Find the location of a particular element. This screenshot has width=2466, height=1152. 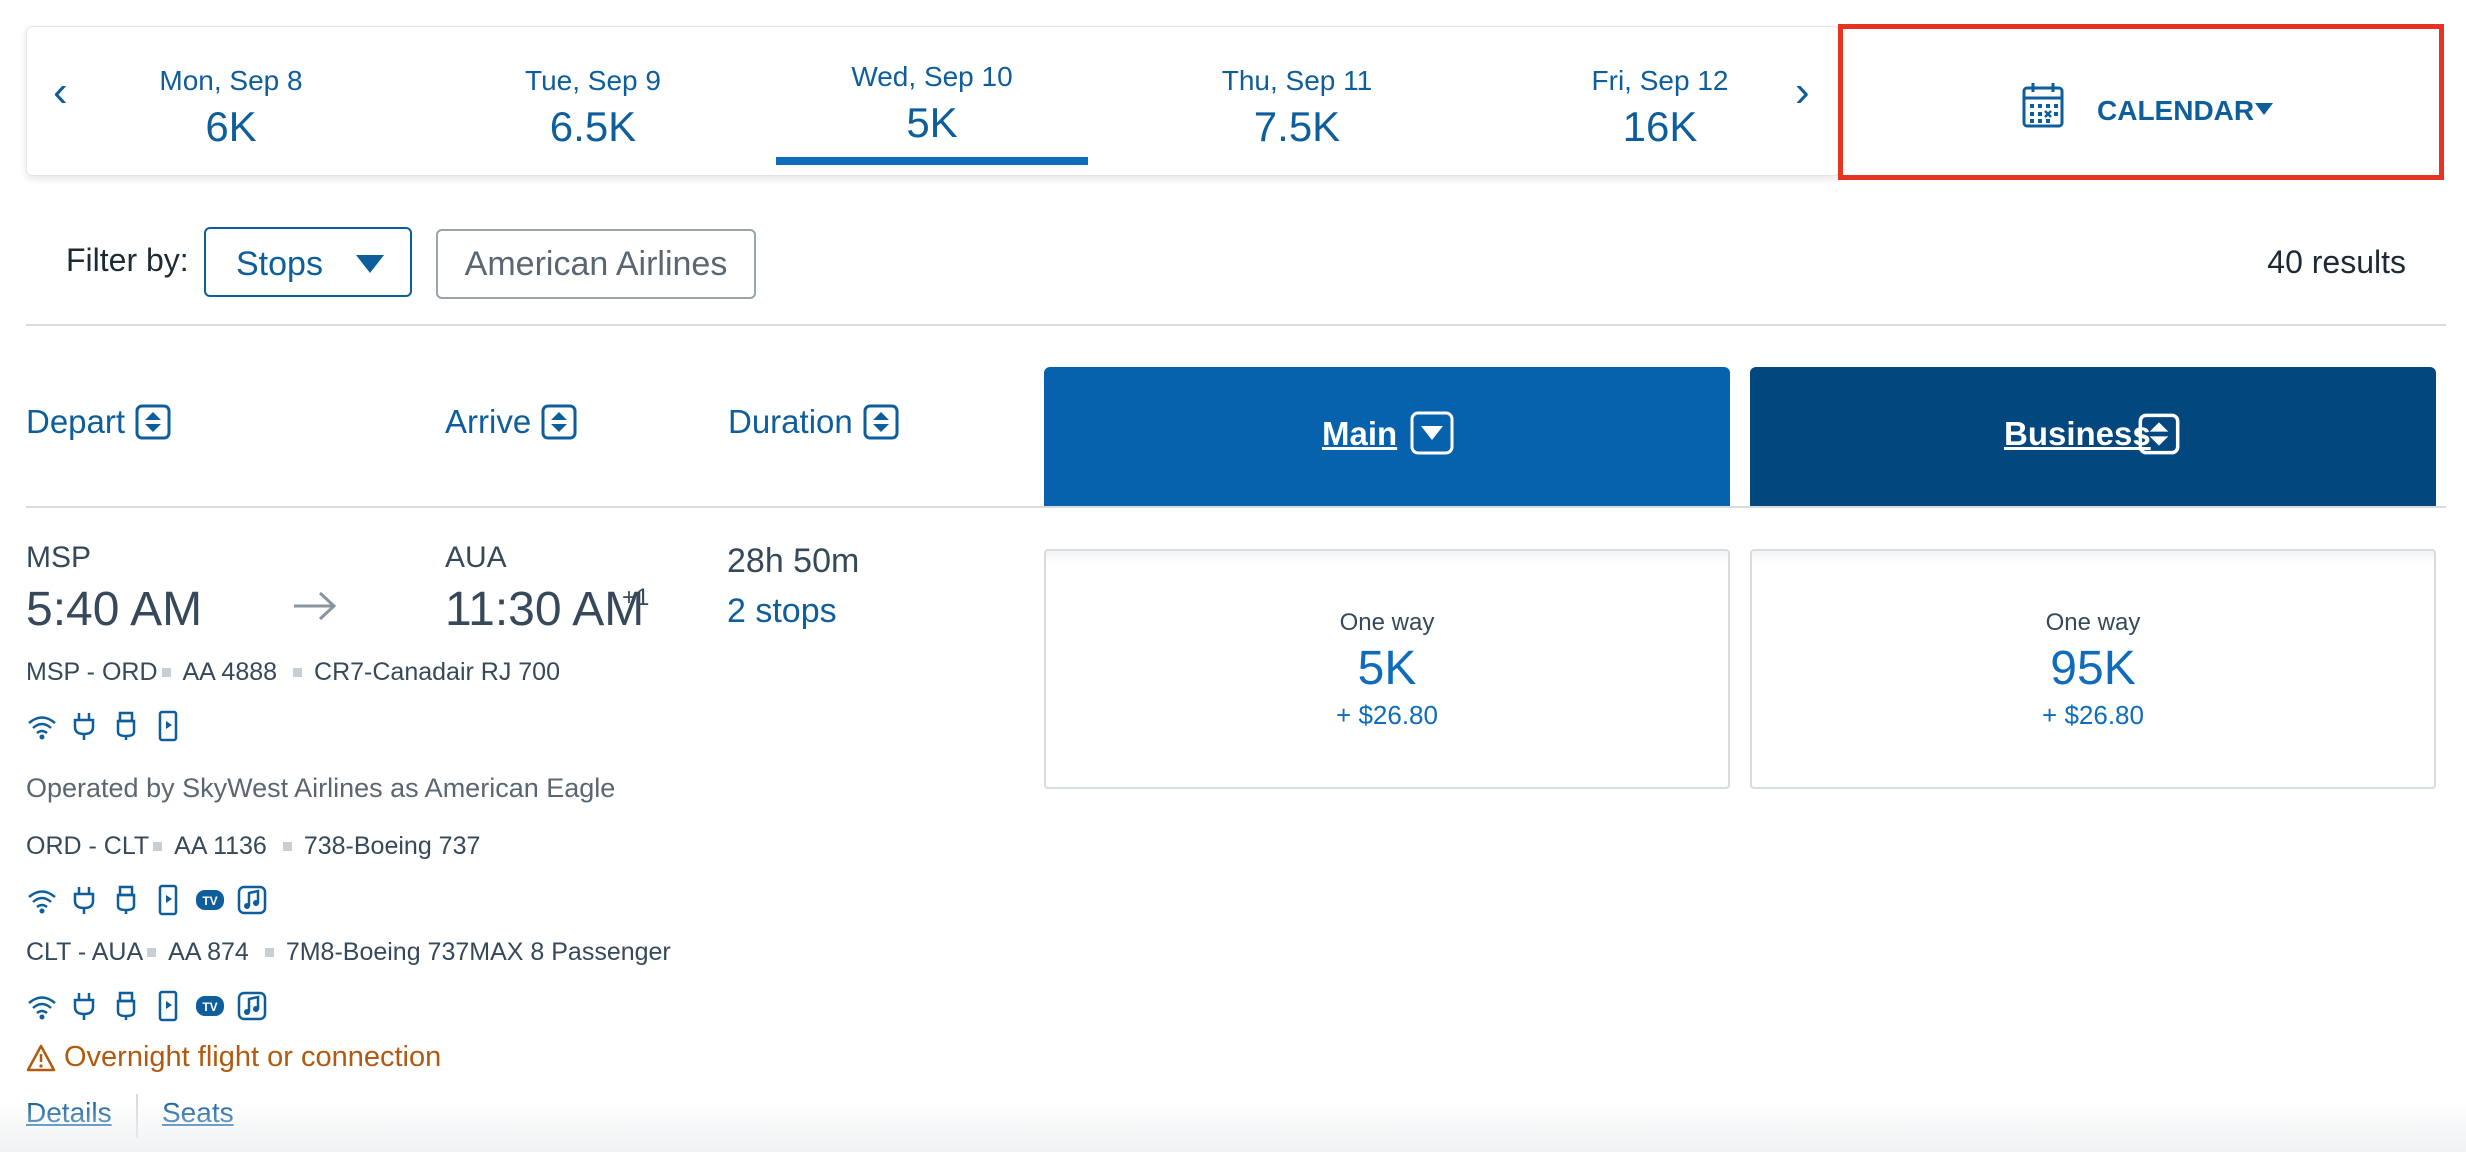

filter-by-label: Filter by: is located at coordinates (127, 260).